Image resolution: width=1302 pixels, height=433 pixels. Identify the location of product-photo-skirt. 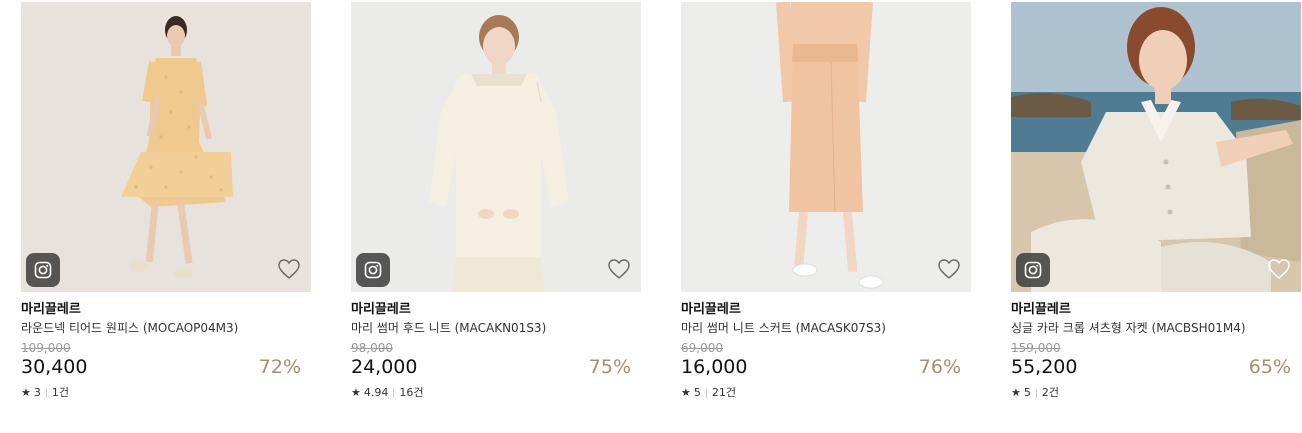
(826, 147).